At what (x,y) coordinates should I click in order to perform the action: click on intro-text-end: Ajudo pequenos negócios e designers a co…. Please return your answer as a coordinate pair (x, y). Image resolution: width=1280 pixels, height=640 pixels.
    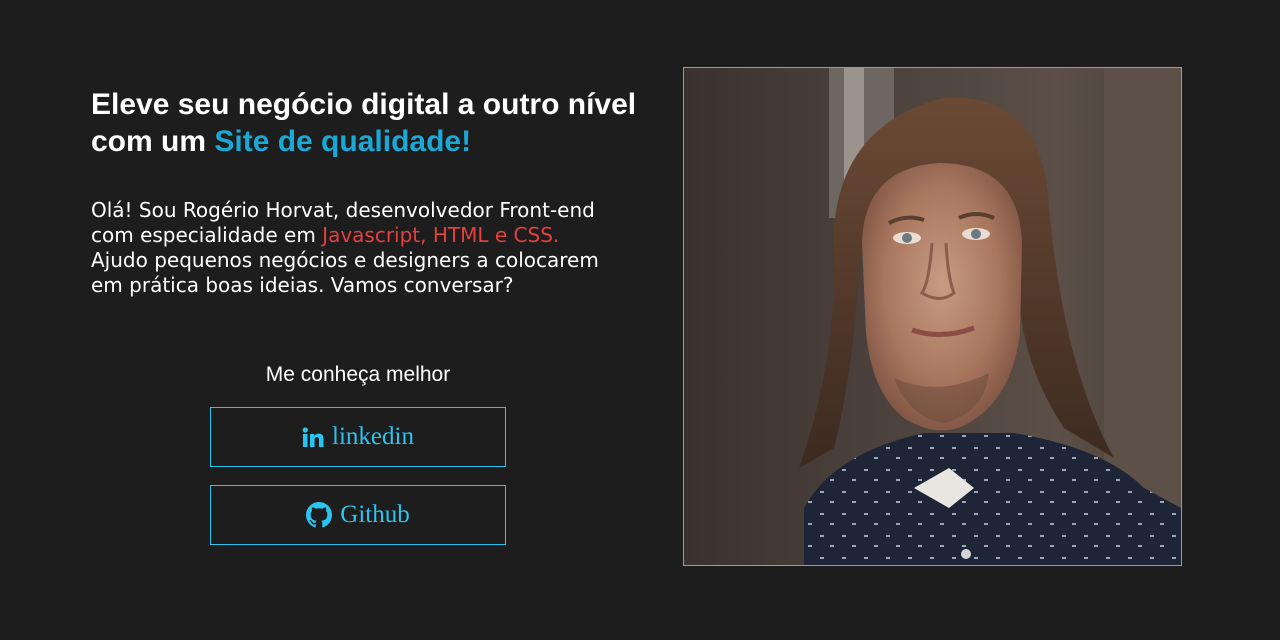
    Looking at the image, I should click on (345, 272).